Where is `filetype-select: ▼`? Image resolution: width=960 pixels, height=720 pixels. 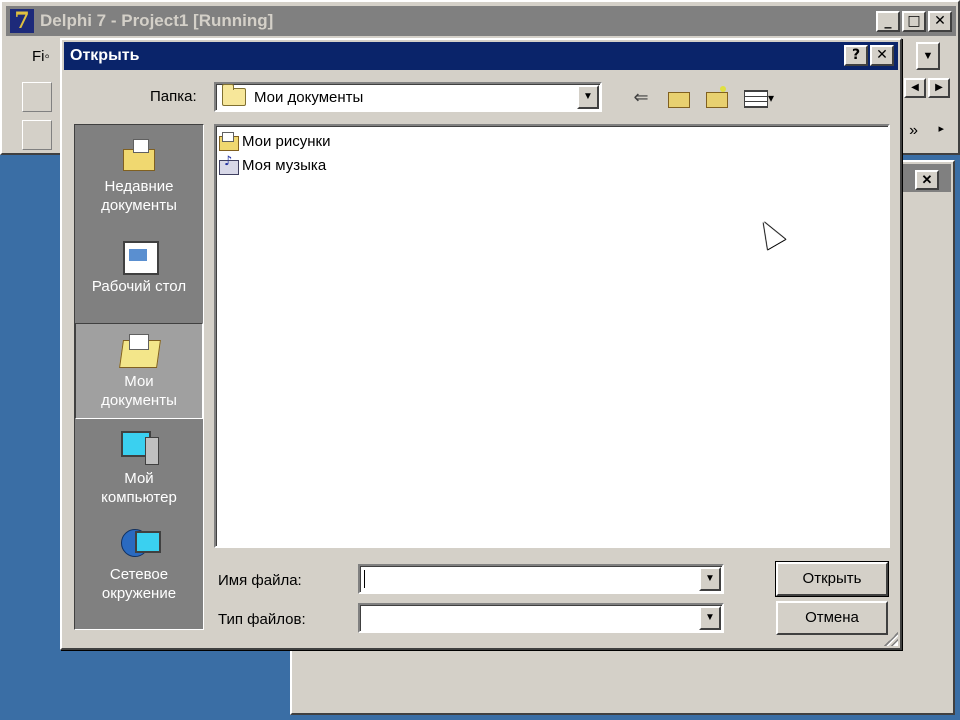 filetype-select: ▼ is located at coordinates (541, 618).